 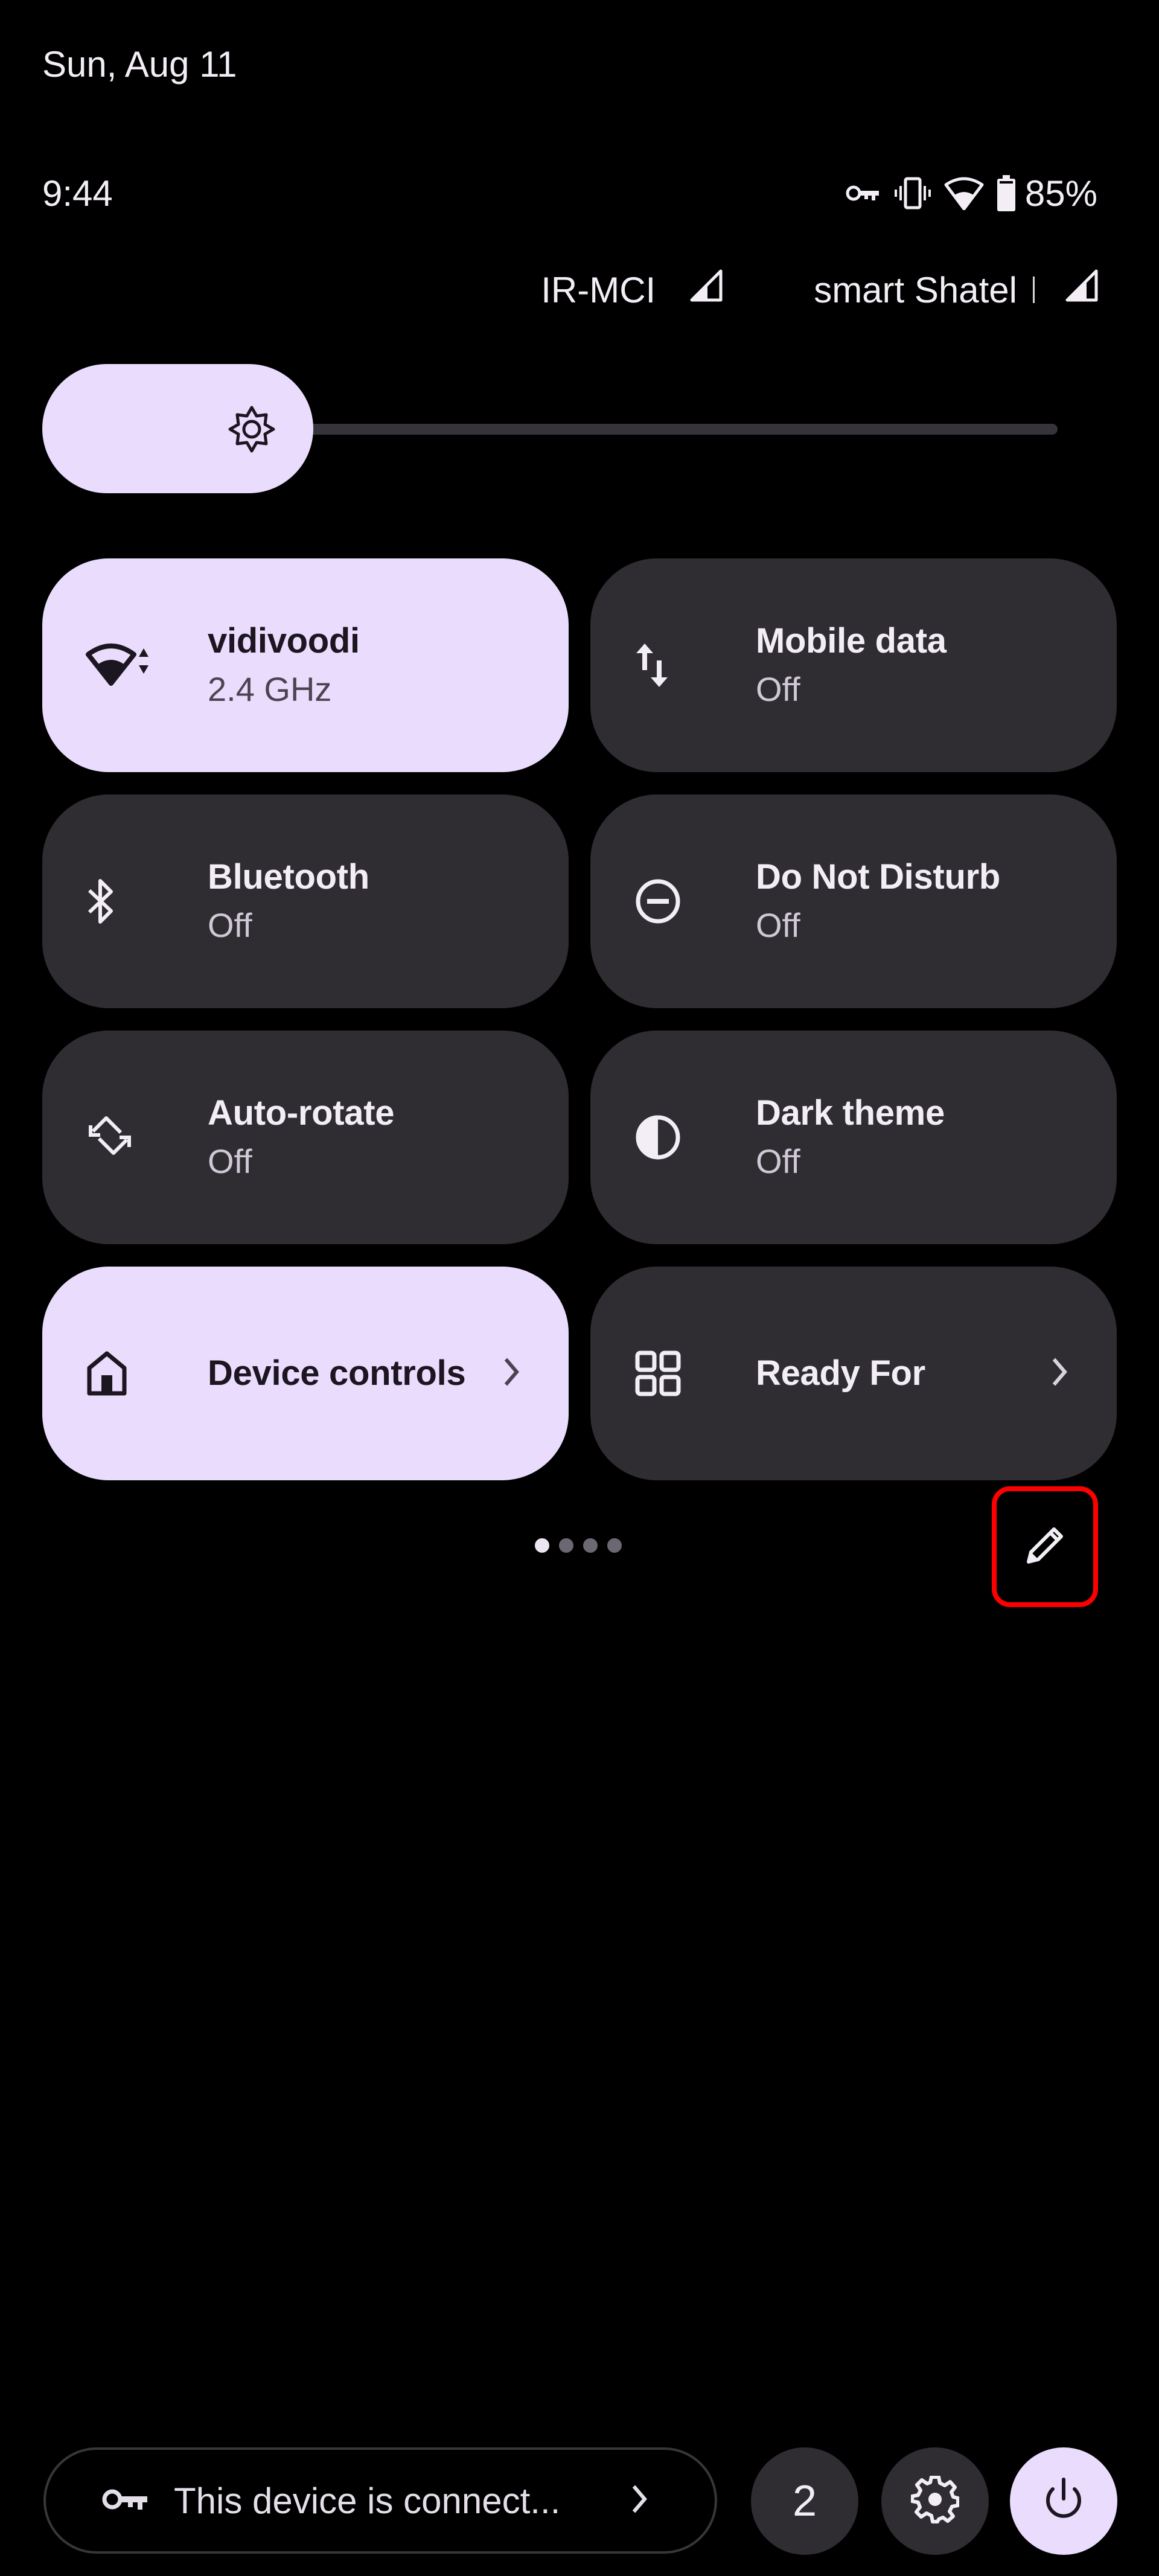 What do you see at coordinates (665, 430) in the screenshot?
I see `brightness-track` at bounding box center [665, 430].